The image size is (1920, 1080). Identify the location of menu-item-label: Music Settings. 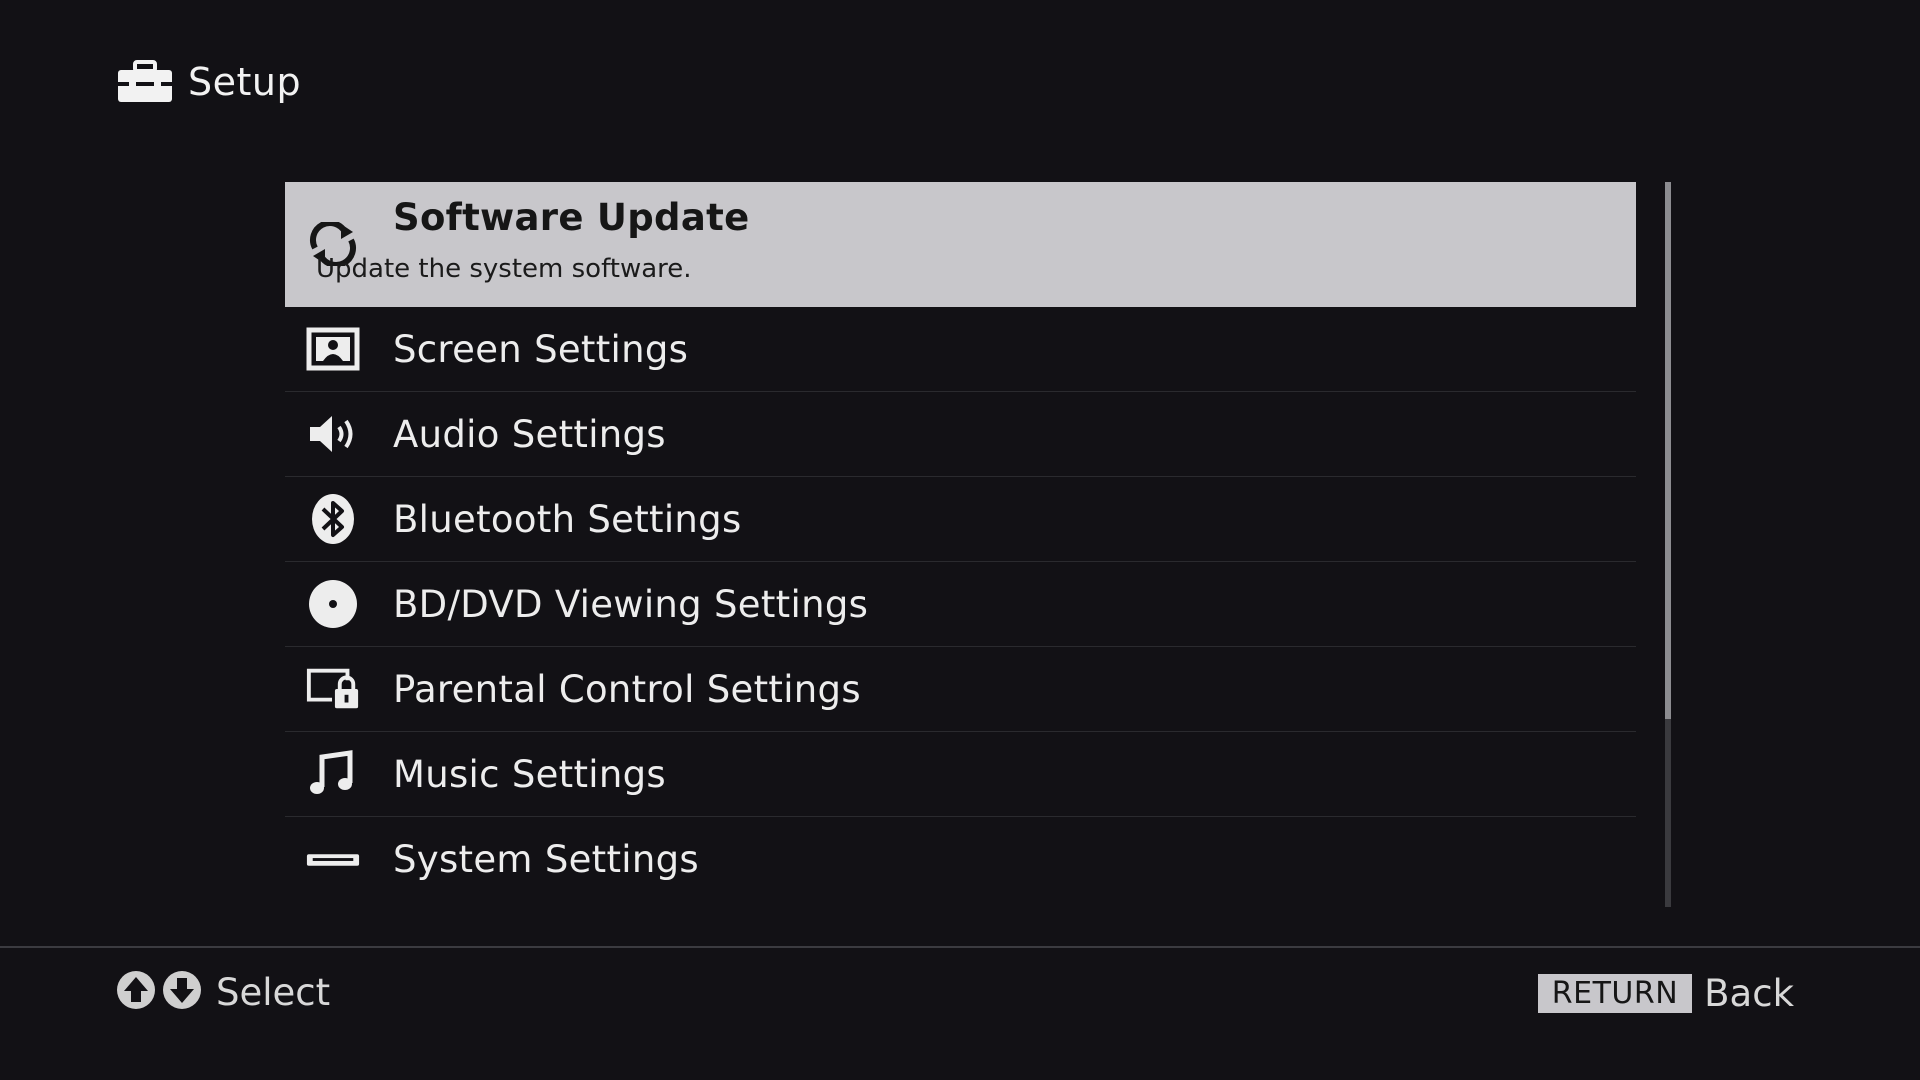
(529, 774).